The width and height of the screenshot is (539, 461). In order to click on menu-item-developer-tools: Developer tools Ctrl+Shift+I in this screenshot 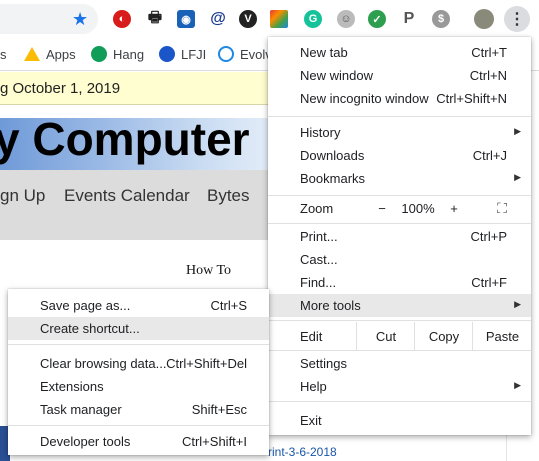, I will do `click(138, 441)`.